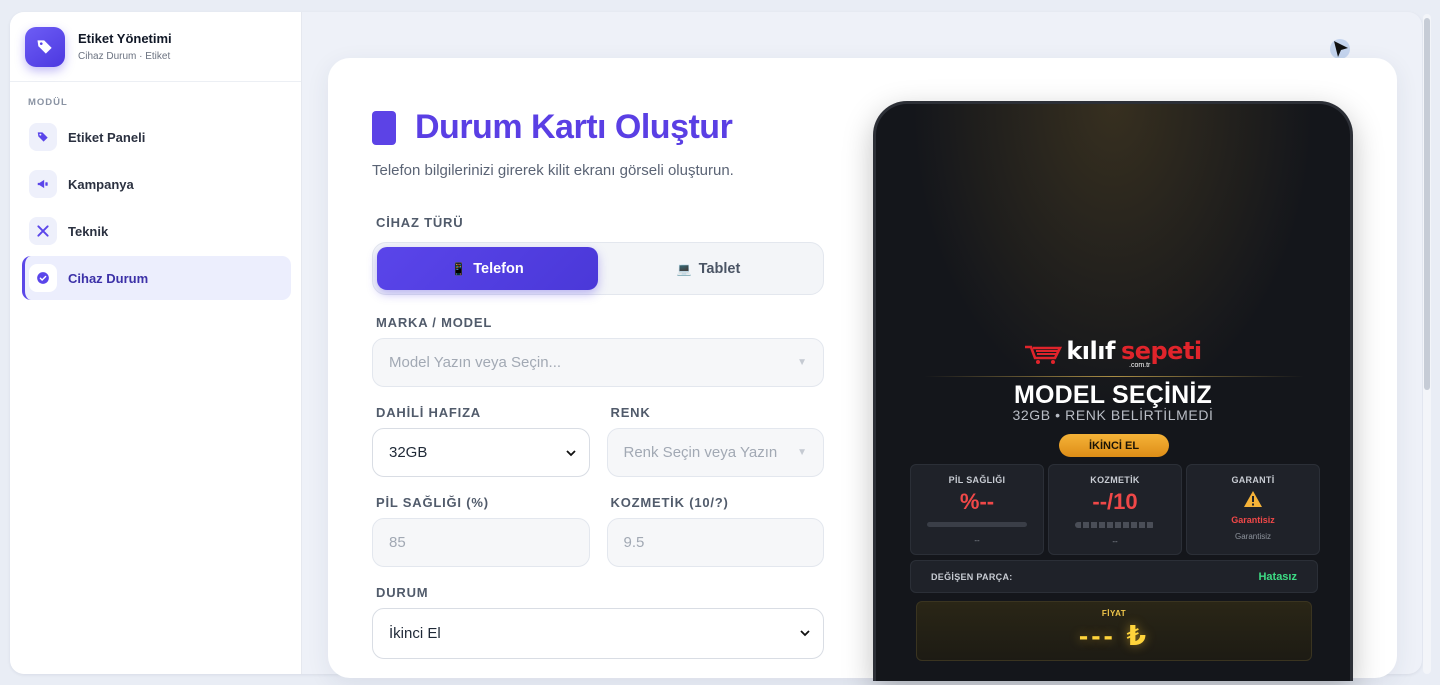  Describe the element at coordinates (155, 47) in the screenshot. I see `brand-header: Etiket Yönetimi Cihaz Durum · Etiket` at that location.